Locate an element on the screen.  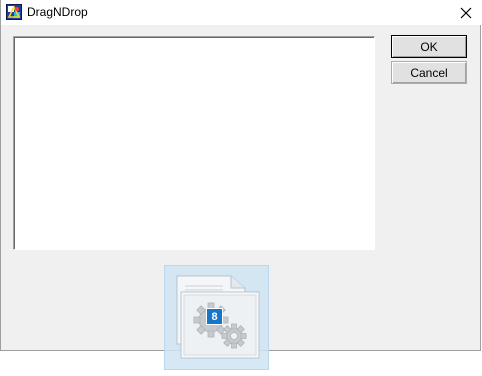
window-title: DragNDrop is located at coordinates (57, 12).